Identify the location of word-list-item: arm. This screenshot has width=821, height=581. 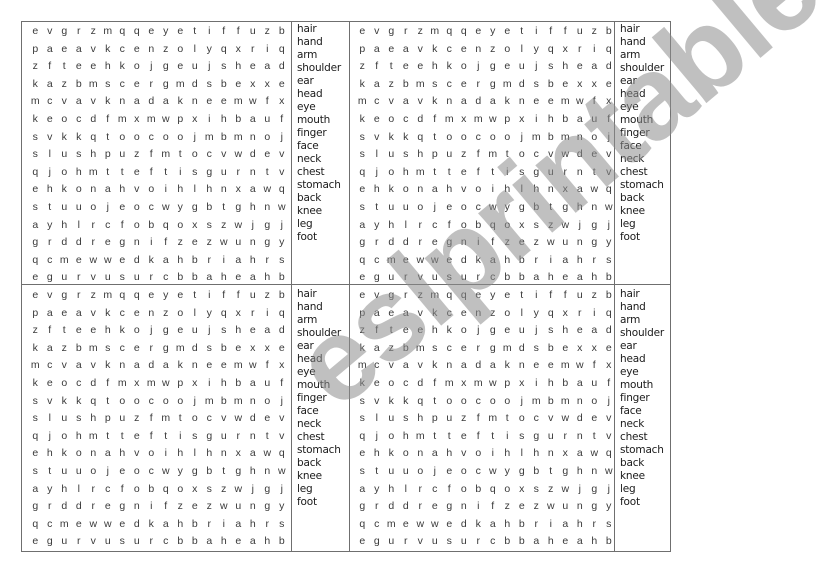
(307, 320).